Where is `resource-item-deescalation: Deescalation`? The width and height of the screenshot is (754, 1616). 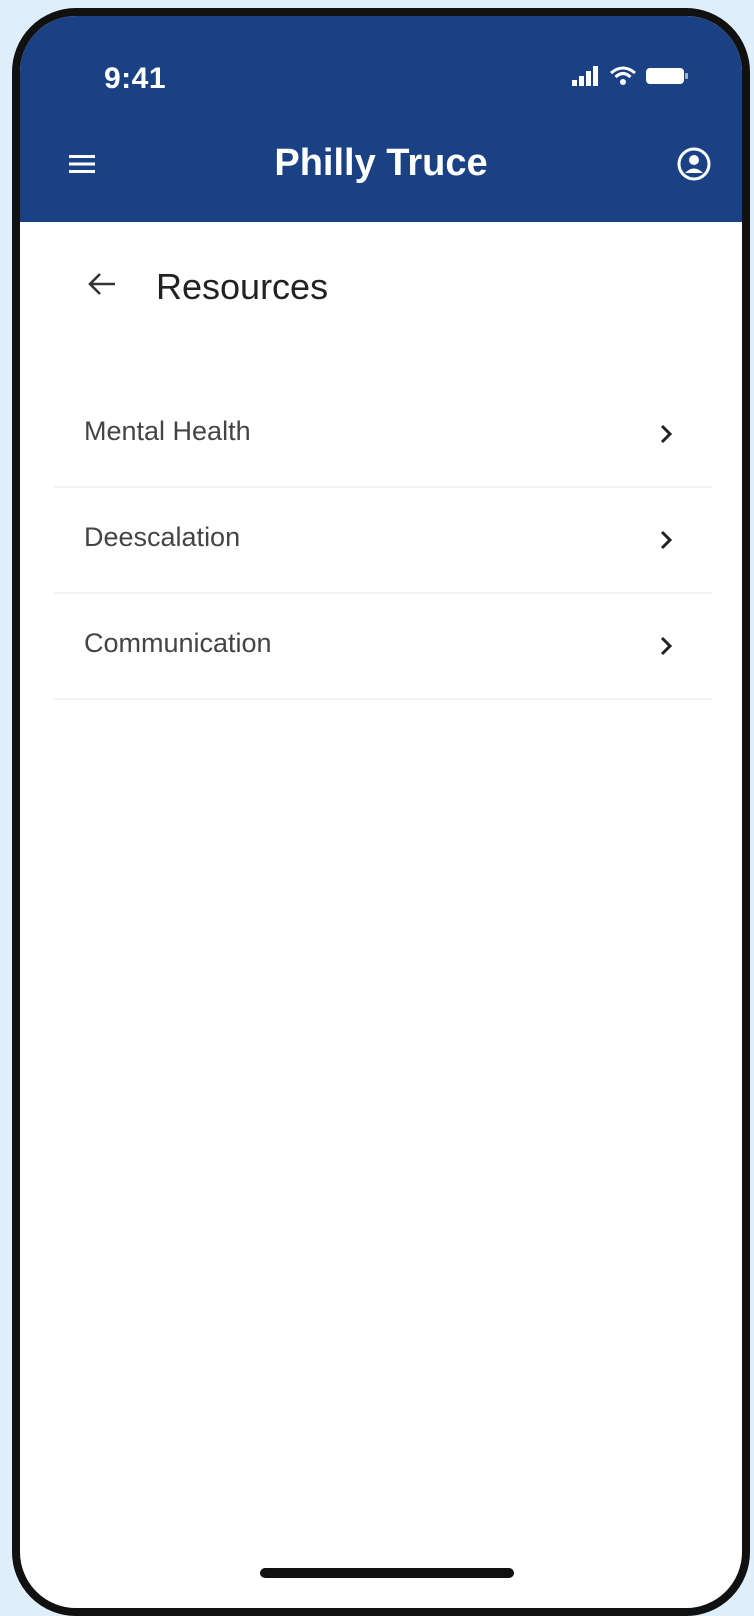
resource-item-deescalation: Deescalation is located at coordinates (383, 541).